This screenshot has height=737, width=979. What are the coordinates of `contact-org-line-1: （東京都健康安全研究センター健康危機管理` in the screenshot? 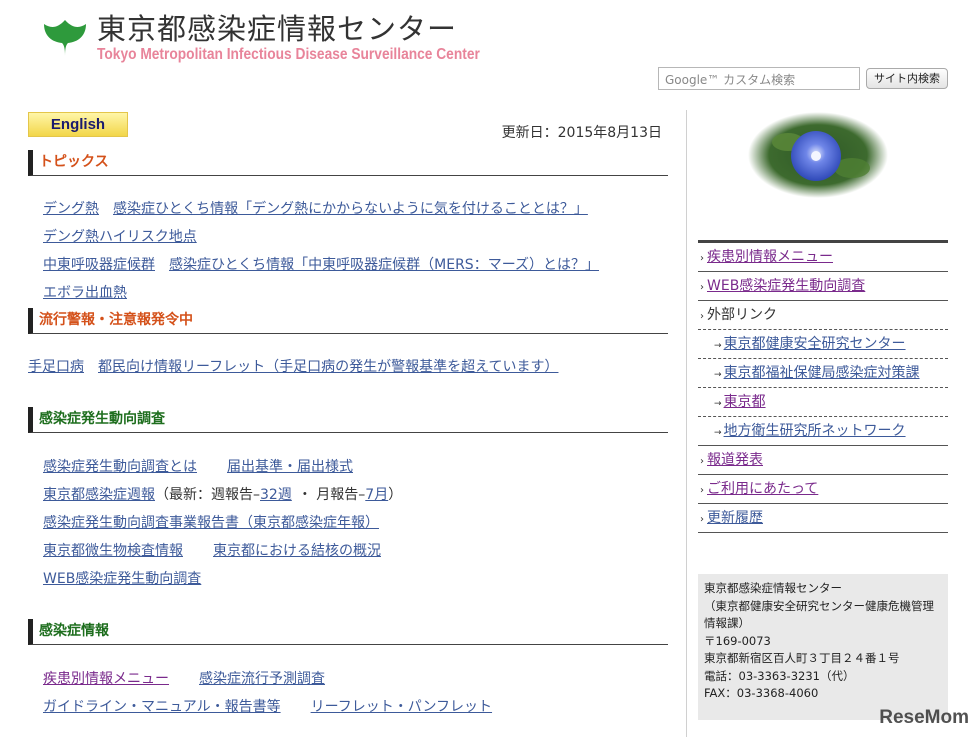 It's located at (819, 605).